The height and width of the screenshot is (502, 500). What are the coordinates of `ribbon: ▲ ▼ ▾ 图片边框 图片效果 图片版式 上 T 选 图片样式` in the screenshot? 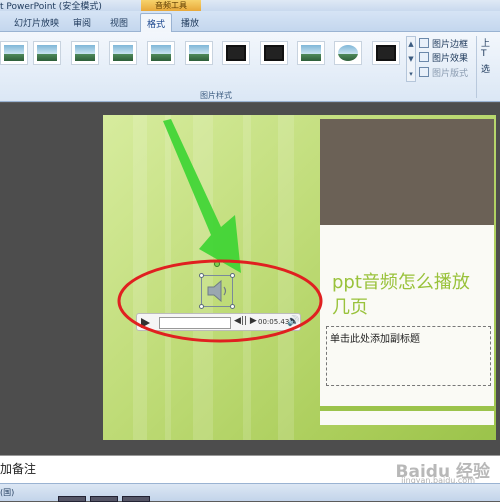 It's located at (250, 67).